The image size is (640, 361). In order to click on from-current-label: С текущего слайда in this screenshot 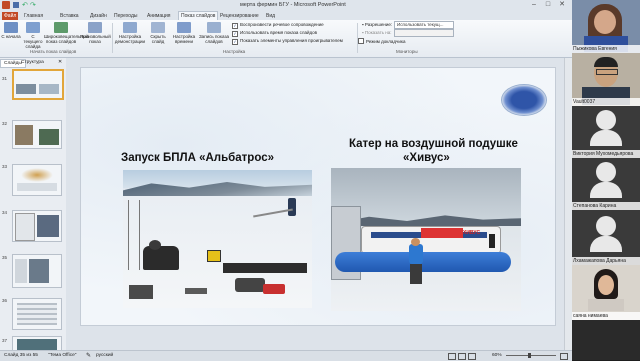, I will do `click(33, 41)`.